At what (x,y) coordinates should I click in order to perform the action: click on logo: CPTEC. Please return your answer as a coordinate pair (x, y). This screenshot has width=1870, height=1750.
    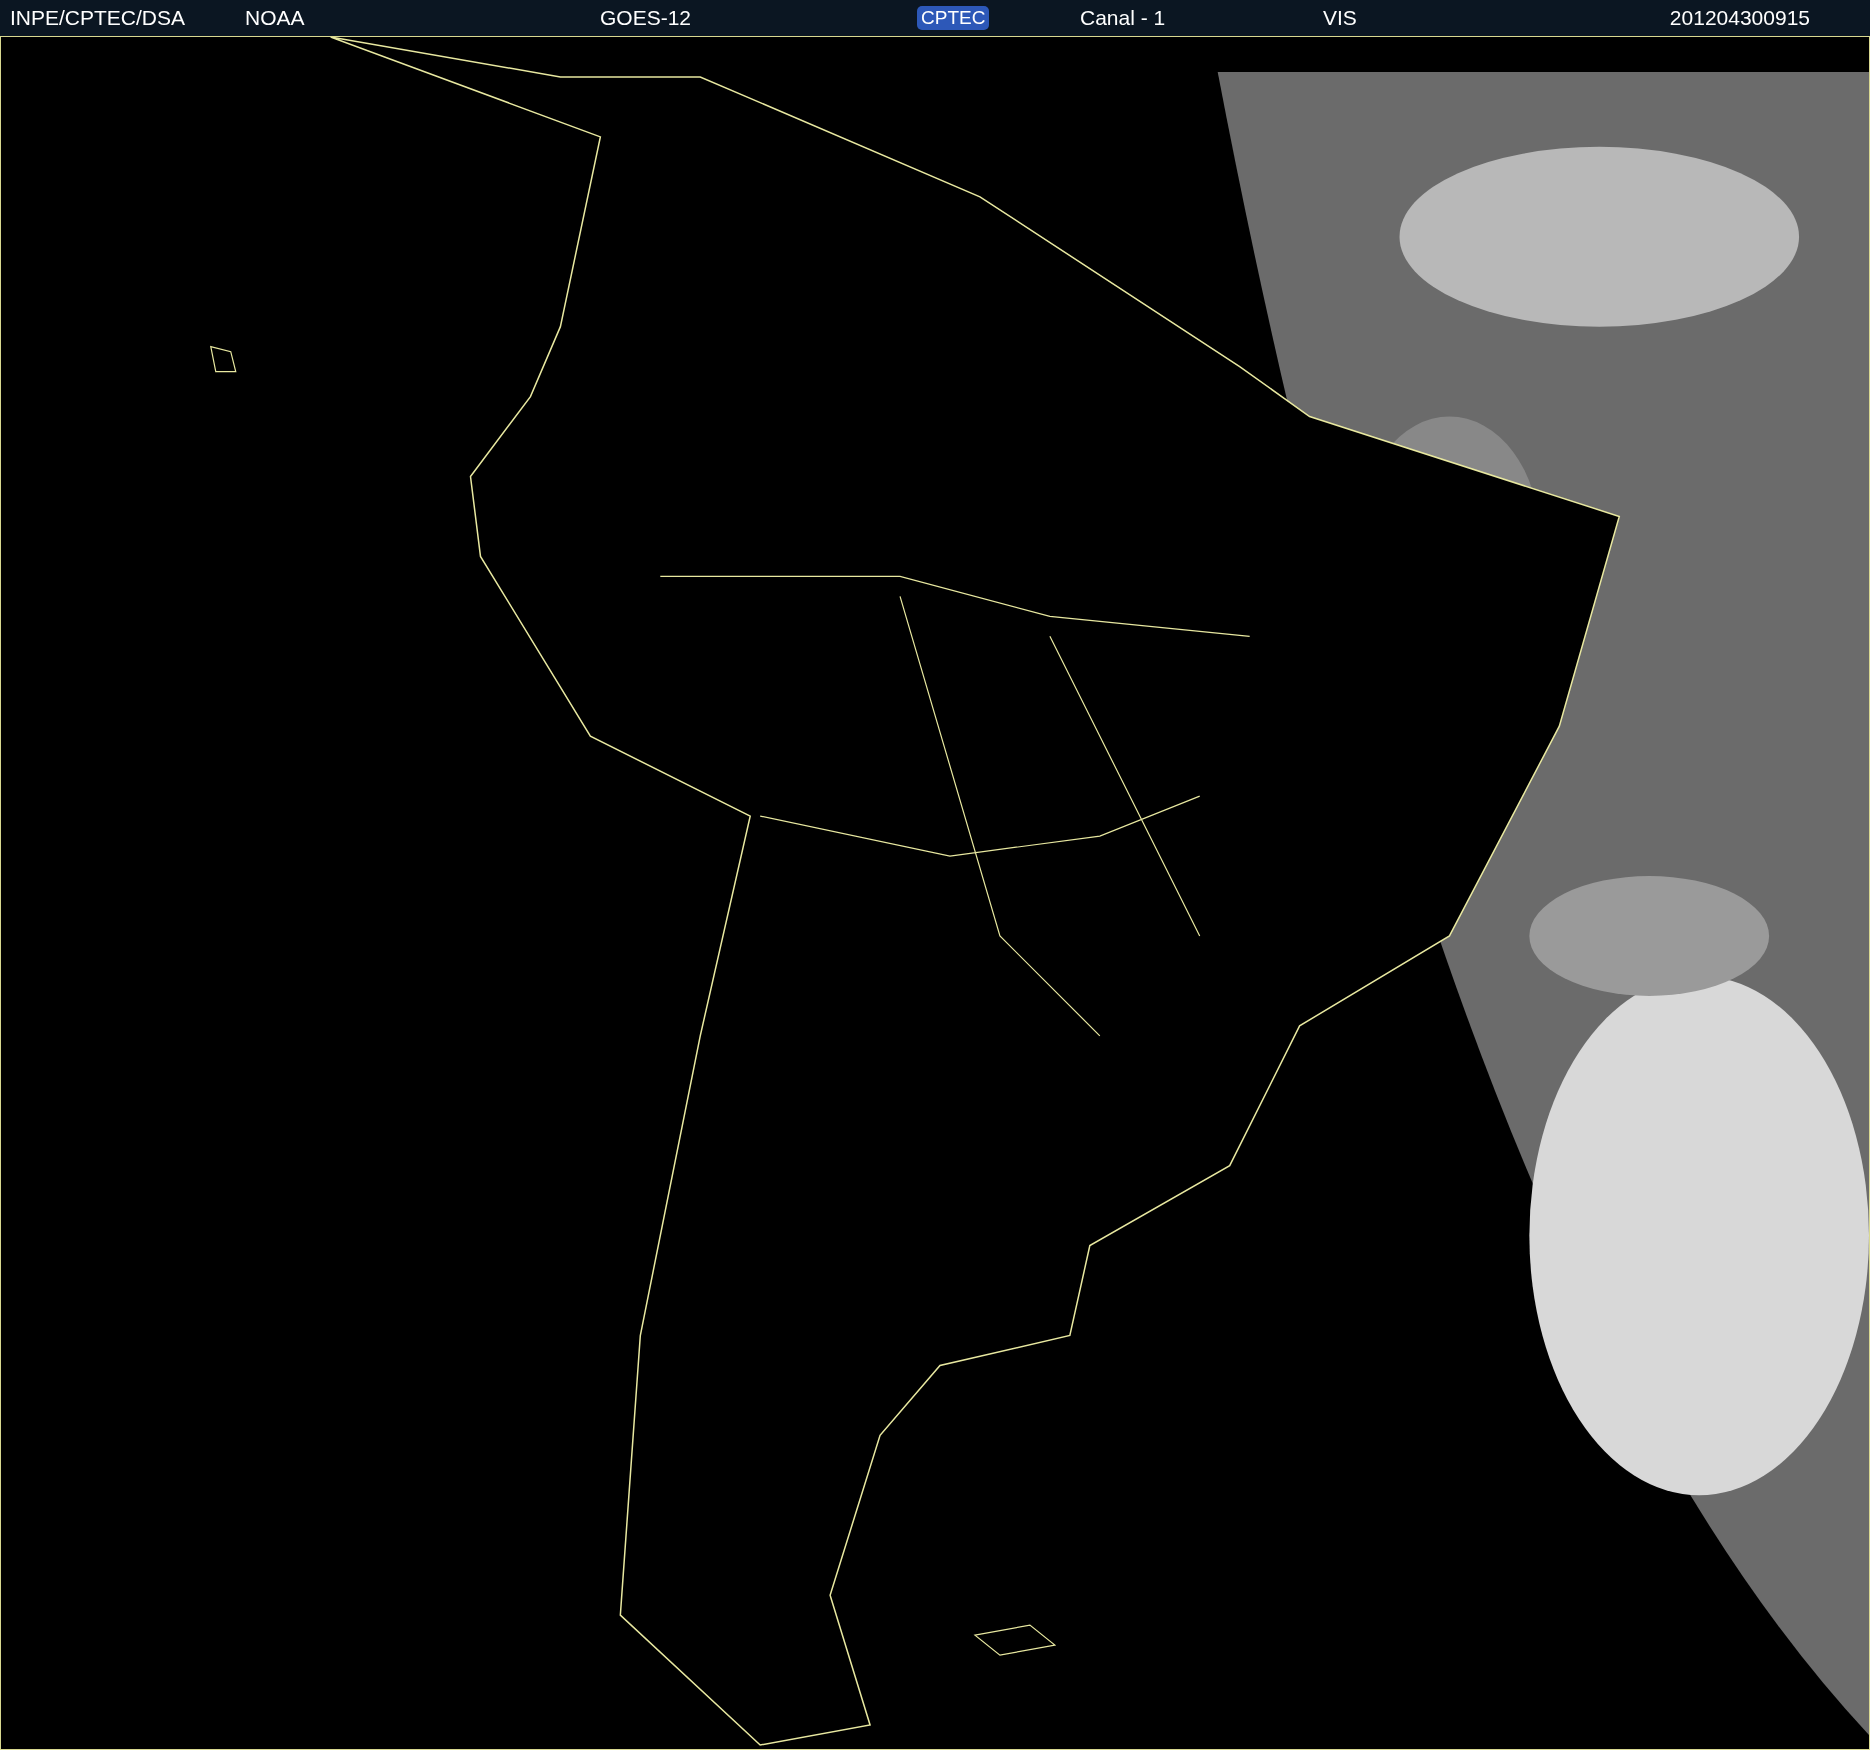
    Looking at the image, I should click on (953, 18).